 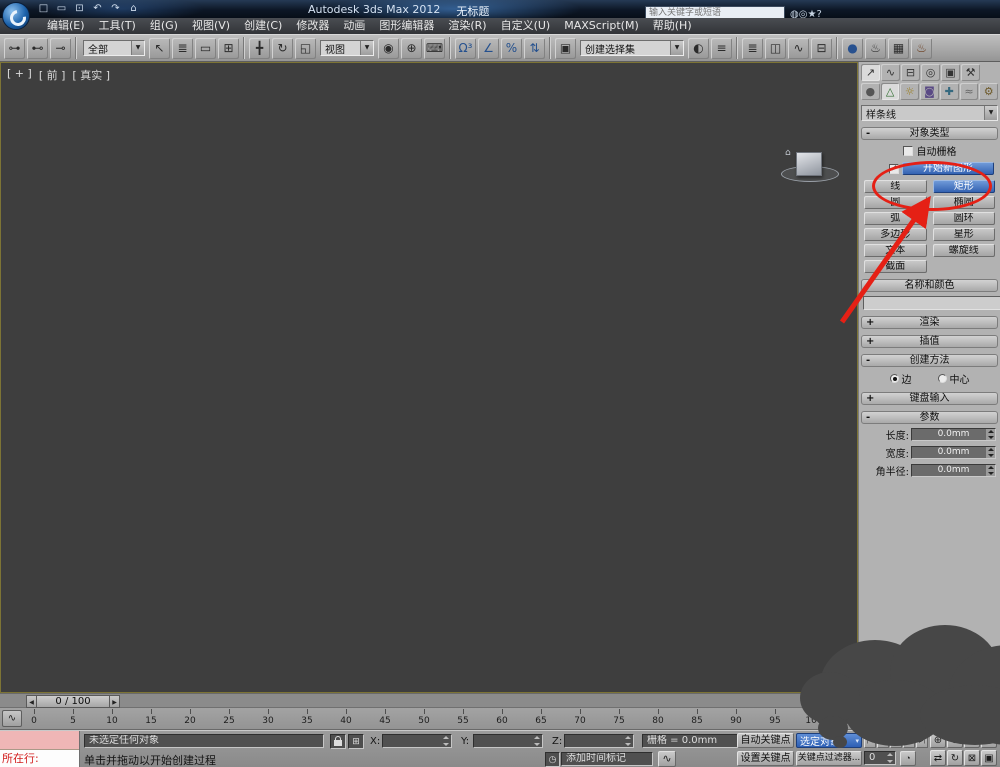 What do you see at coordinates (948, 168) in the screenshot?
I see `start-new-shape-button: 开始新图形` at bounding box center [948, 168].